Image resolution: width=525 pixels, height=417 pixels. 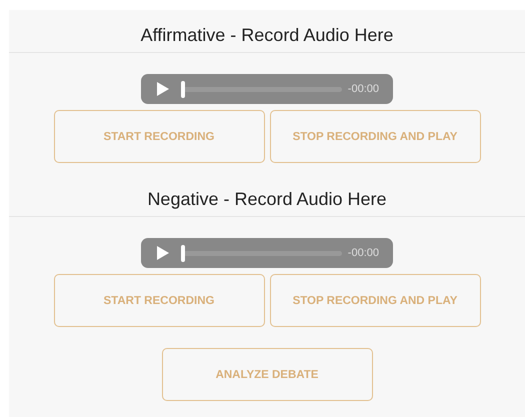 What do you see at coordinates (267, 199) in the screenshot?
I see `section-title: Negative - Record Audio Here` at bounding box center [267, 199].